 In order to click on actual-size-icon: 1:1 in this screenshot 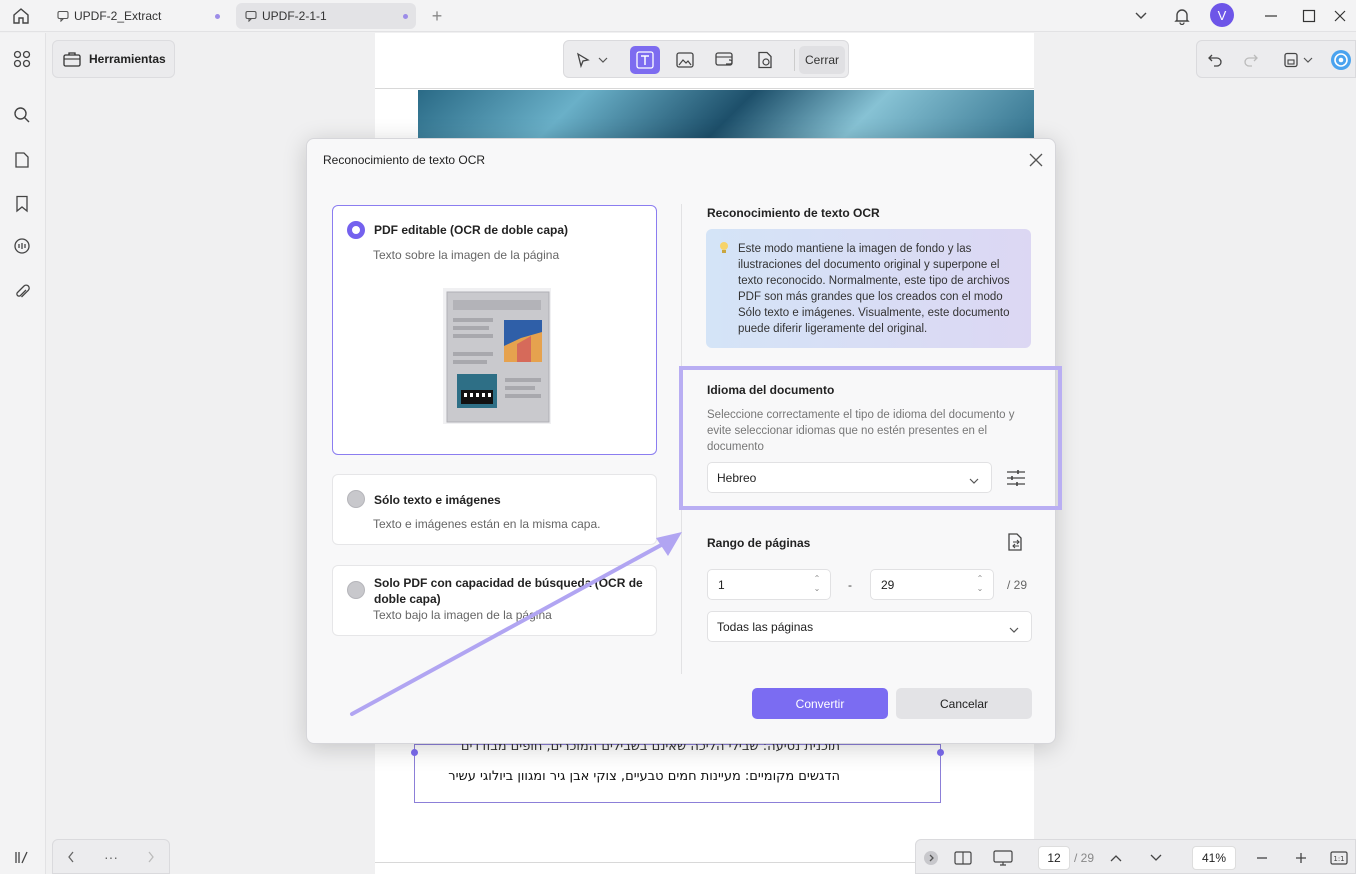, I will do `click(1339, 858)`.